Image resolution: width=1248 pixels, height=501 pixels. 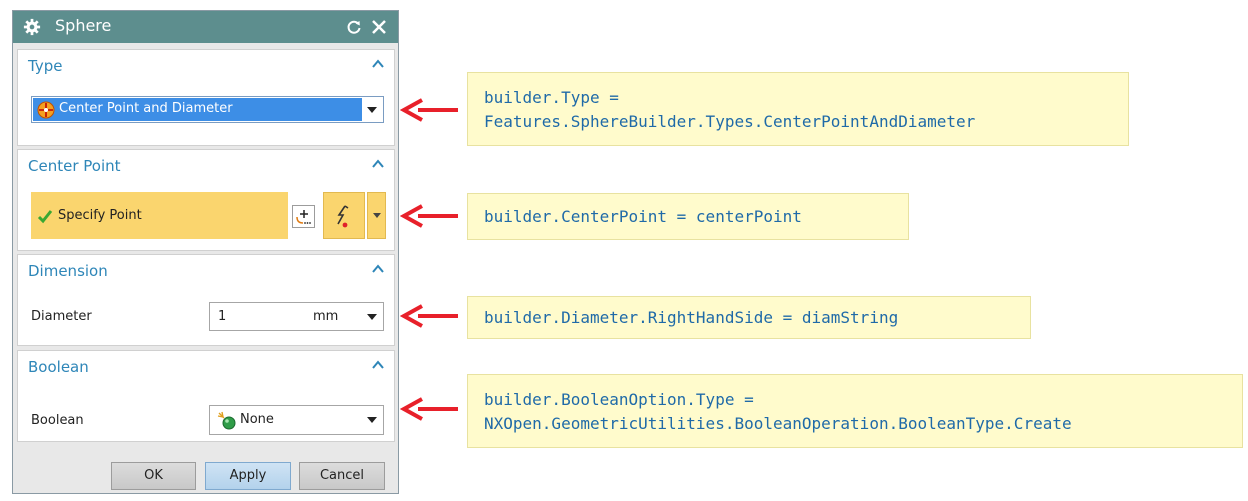 I want to click on unit-label: mm, so click(x=325, y=316).